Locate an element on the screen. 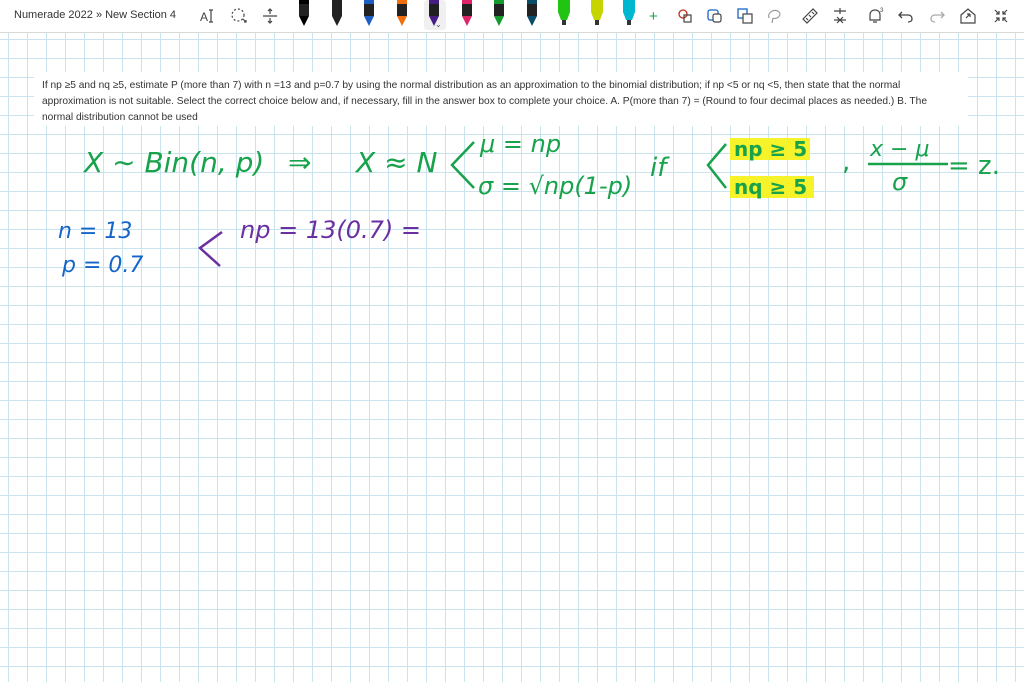 The height and width of the screenshot is (682, 1024). svg-text: 3 is located at coordinates (882, 11).